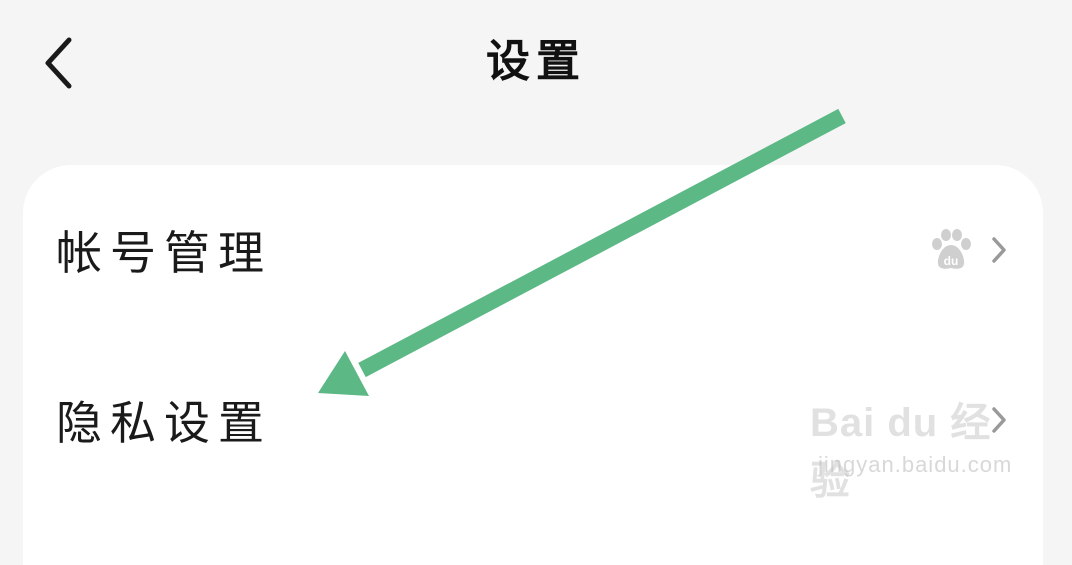 The width and height of the screenshot is (1072, 565). Describe the element at coordinates (164, 423) in the screenshot. I see `settings-item-label: 隐私设置` at that location.